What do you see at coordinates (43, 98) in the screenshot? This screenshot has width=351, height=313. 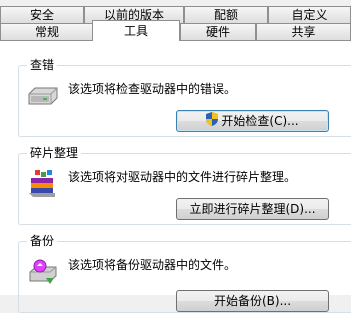 I see `disk-drive-icon` at bounding box center [43, 98].